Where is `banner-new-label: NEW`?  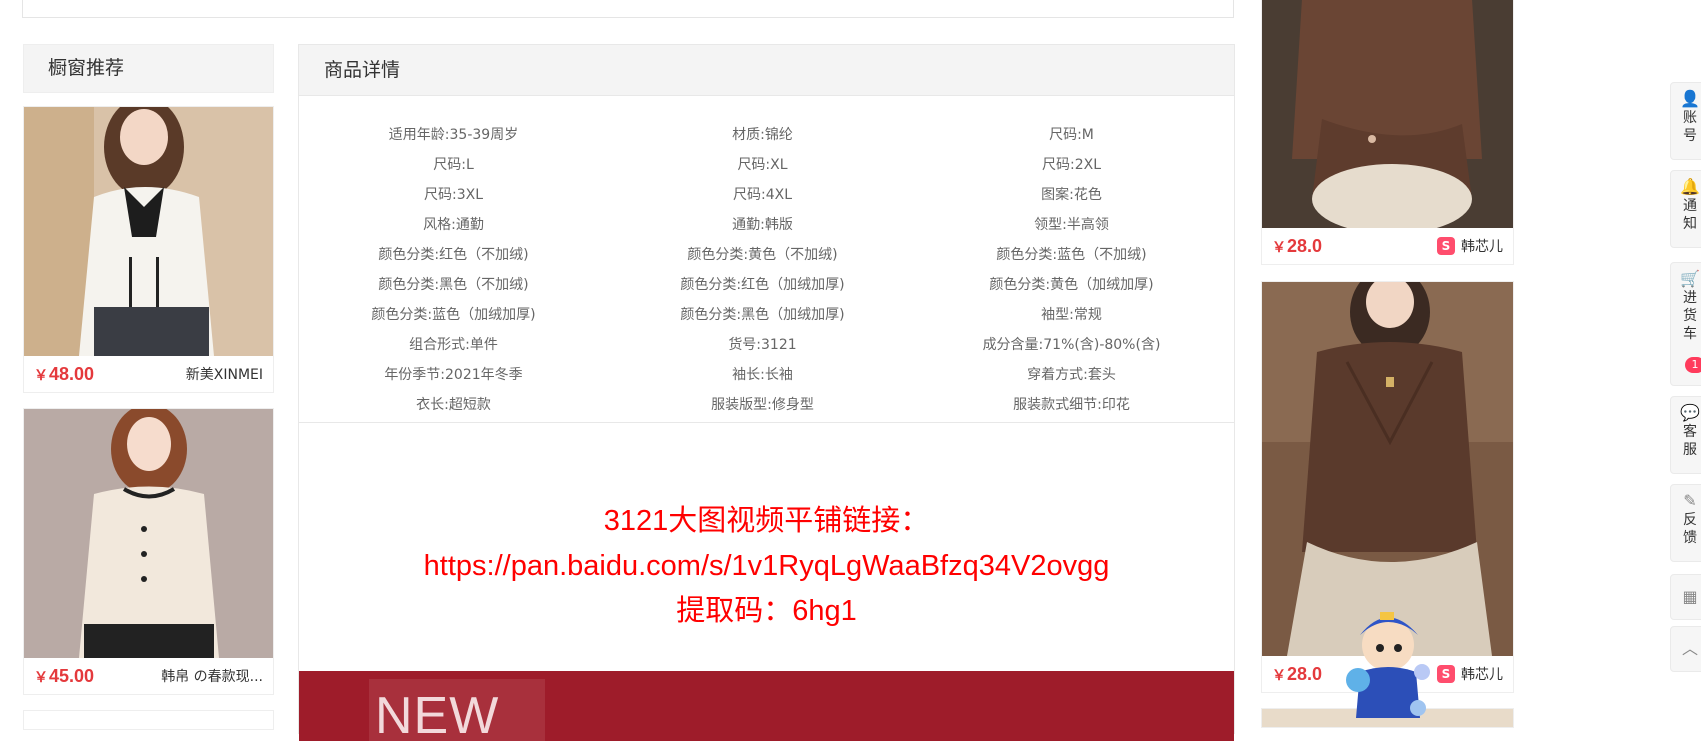 banner-new-label: NEW is located at coordinates (457, 712).